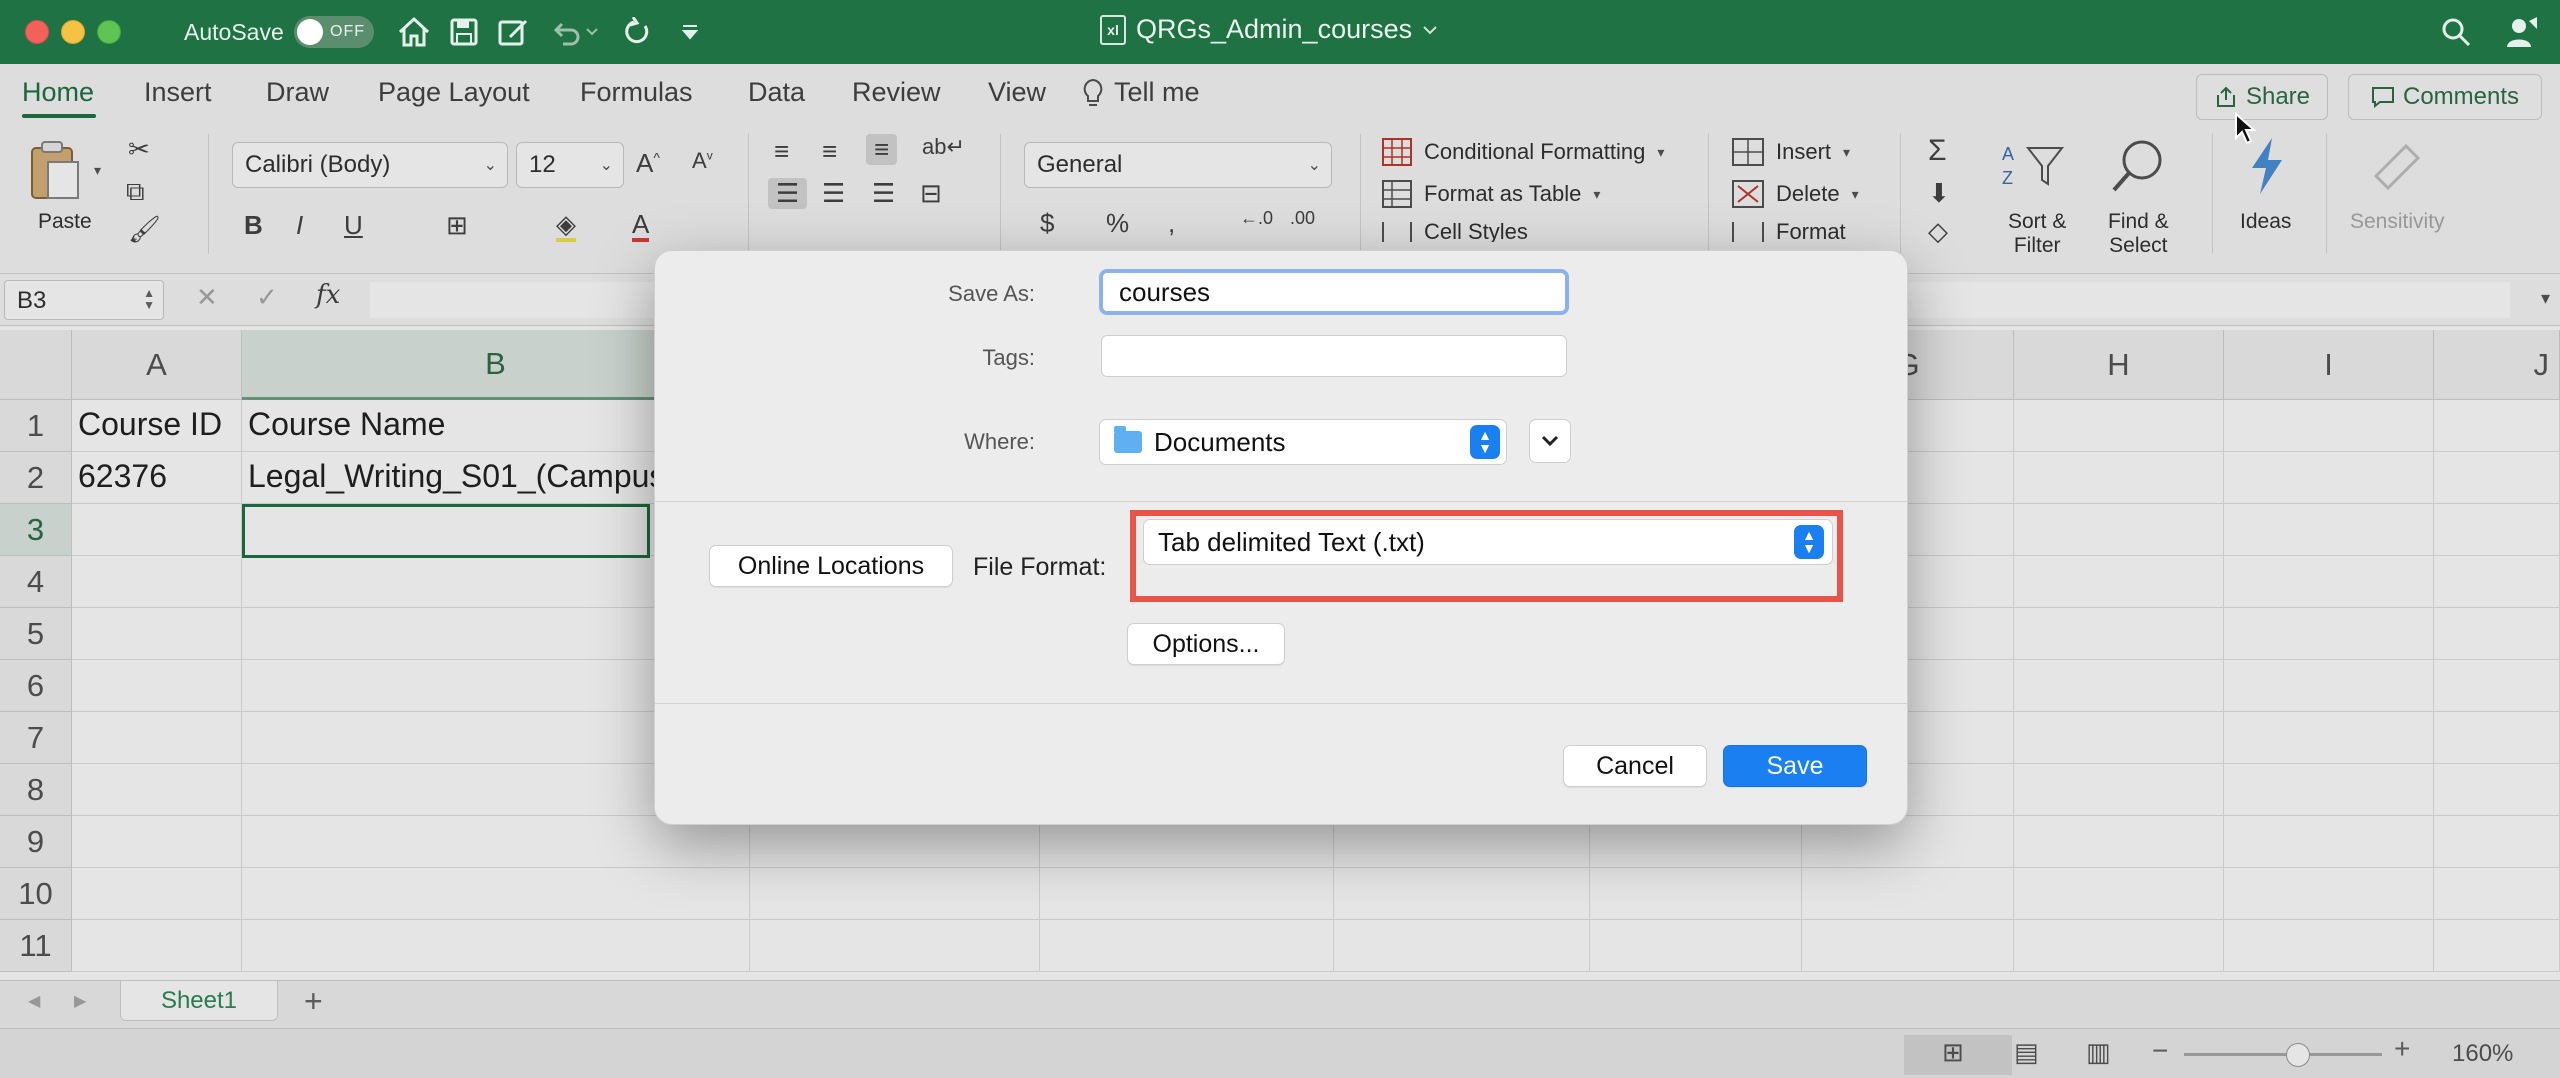 The height and width of the screenshot is (1078, 2560). What do you see at coordinates (1040, 567) in the screenshot?
I see `file-format-label: File Format:` at bounding box center [1040, 567].